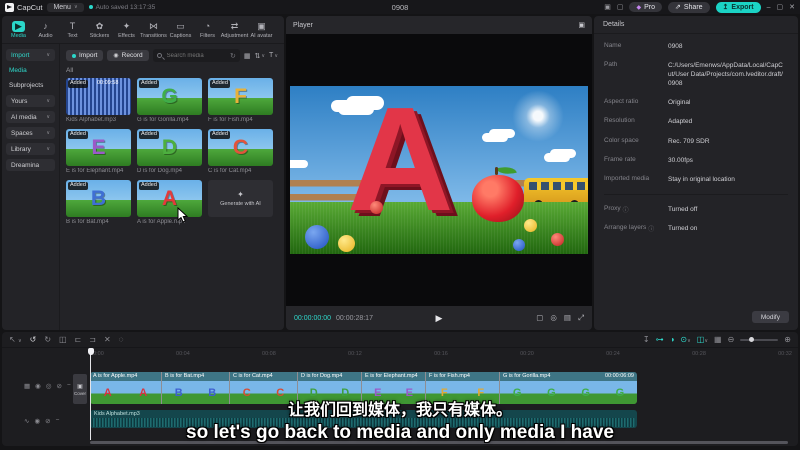  I want to click on menu-button: Menu ∨, so click(65, 7).